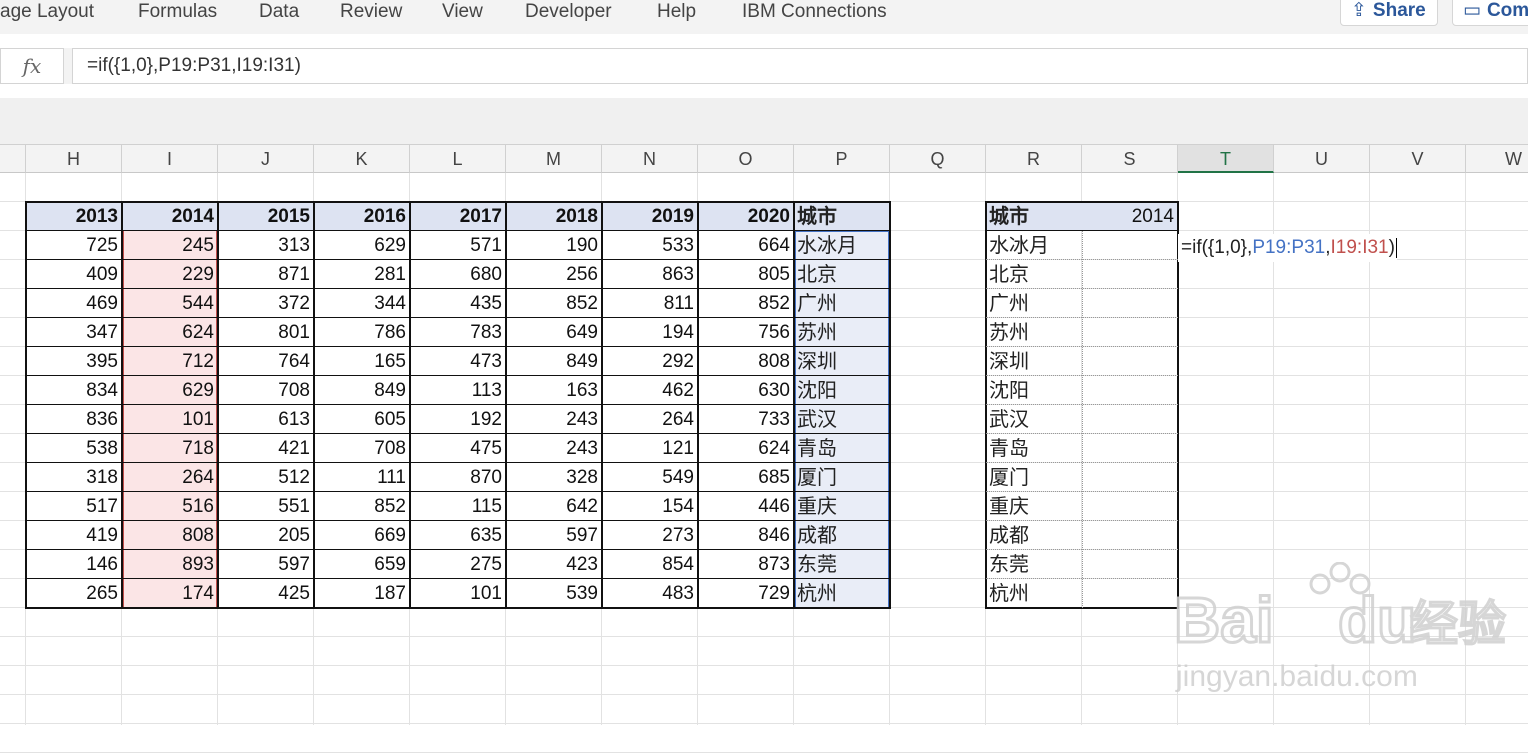  Describe the element at coordinates (32, 66) in the screenshot. I see `insert-function-icon: fx` at that location.